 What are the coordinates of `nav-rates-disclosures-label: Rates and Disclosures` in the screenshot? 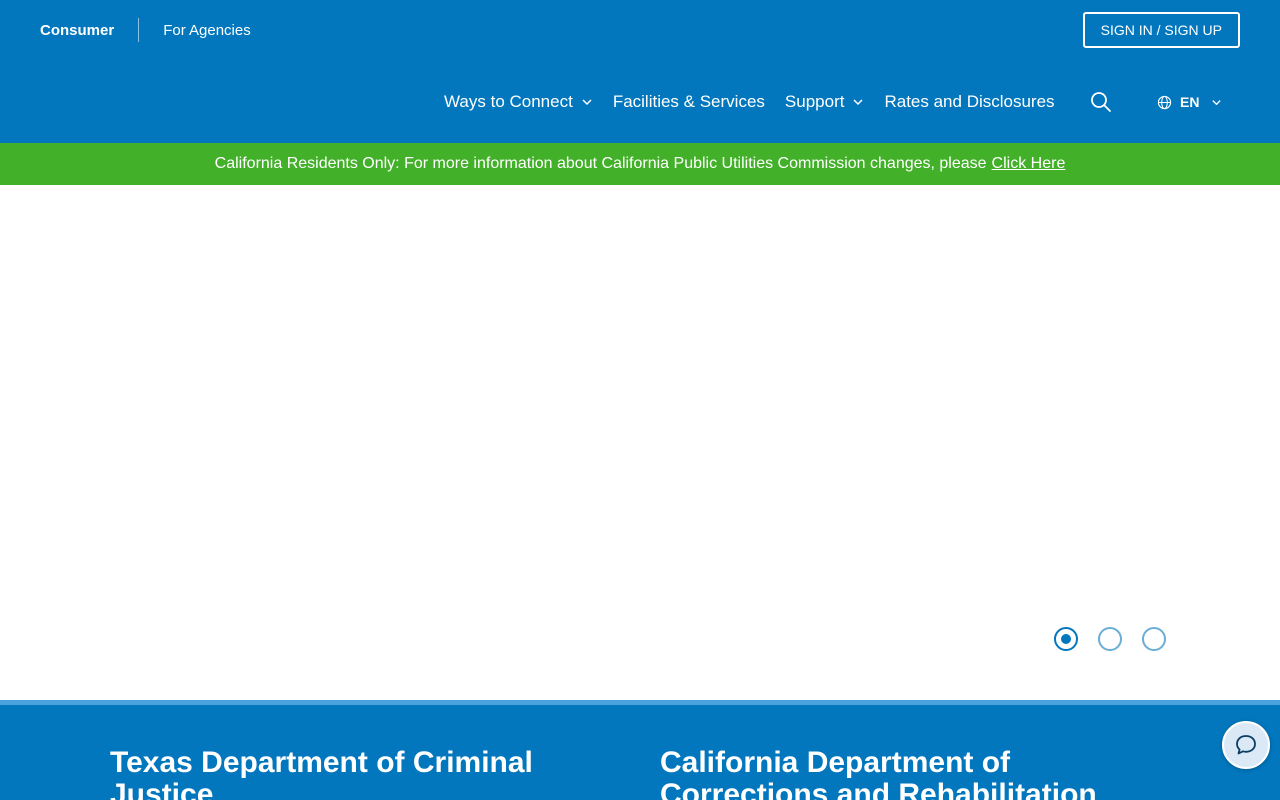 It's located at (969, 101).